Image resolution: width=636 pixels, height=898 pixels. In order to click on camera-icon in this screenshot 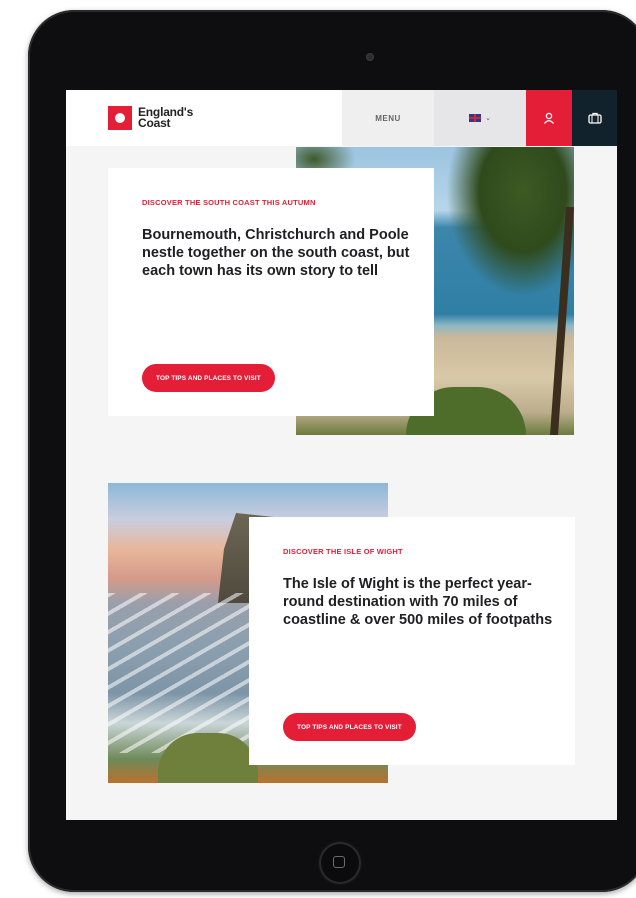, I will do `click(370, 57)`.